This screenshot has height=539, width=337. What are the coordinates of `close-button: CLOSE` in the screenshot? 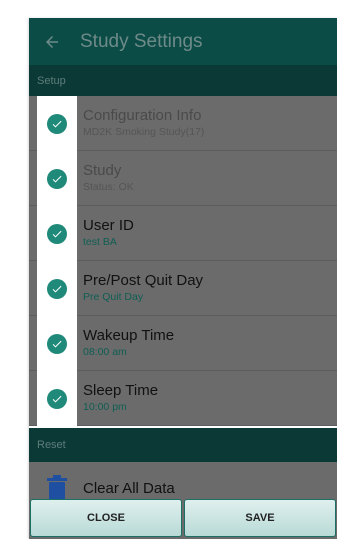 It's located at (106, 518).